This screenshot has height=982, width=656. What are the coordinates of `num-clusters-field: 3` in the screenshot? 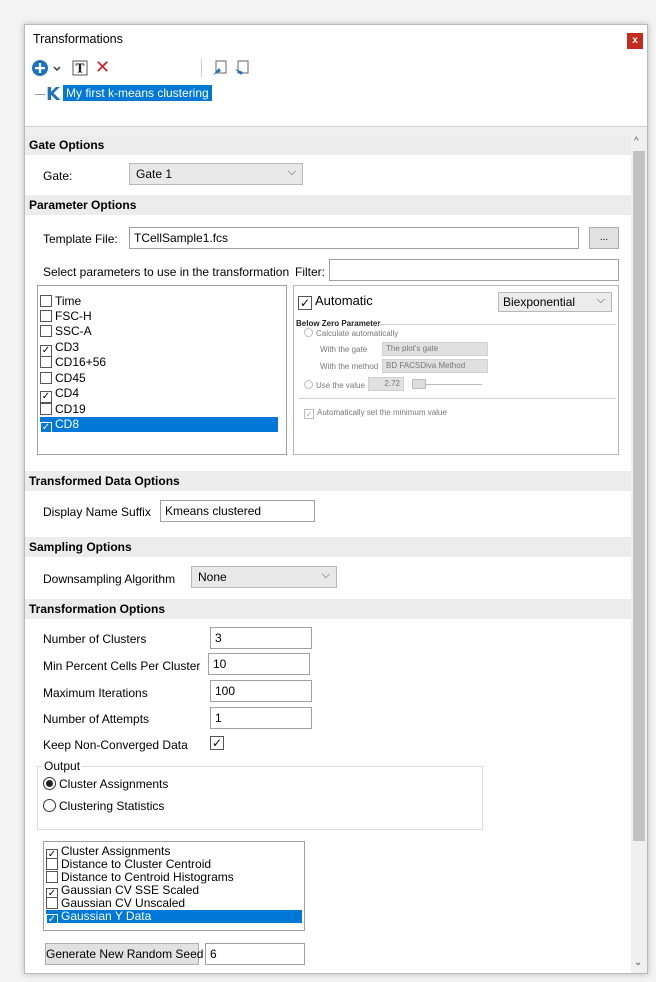 It's located at (261, 638).